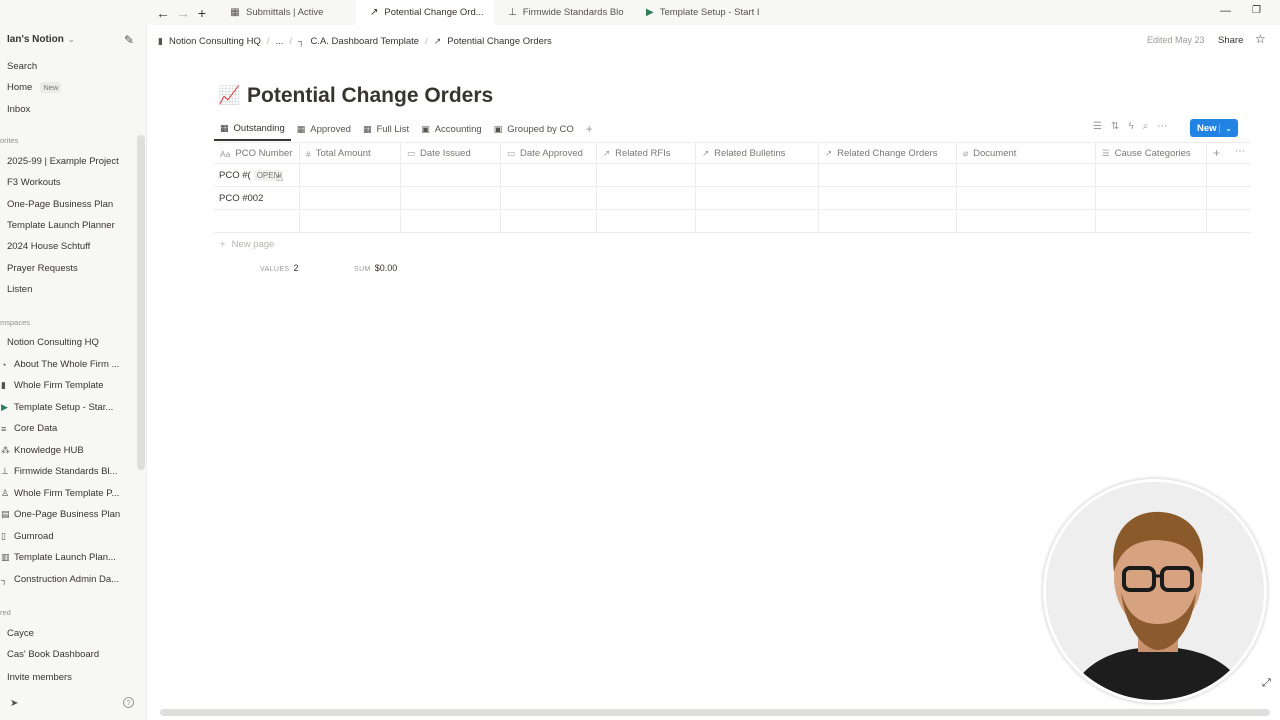  What do you see at coordinates (715, 712) in the screenshot?
I see `horizontal-scrollbar` at bounding box center [715, 712].